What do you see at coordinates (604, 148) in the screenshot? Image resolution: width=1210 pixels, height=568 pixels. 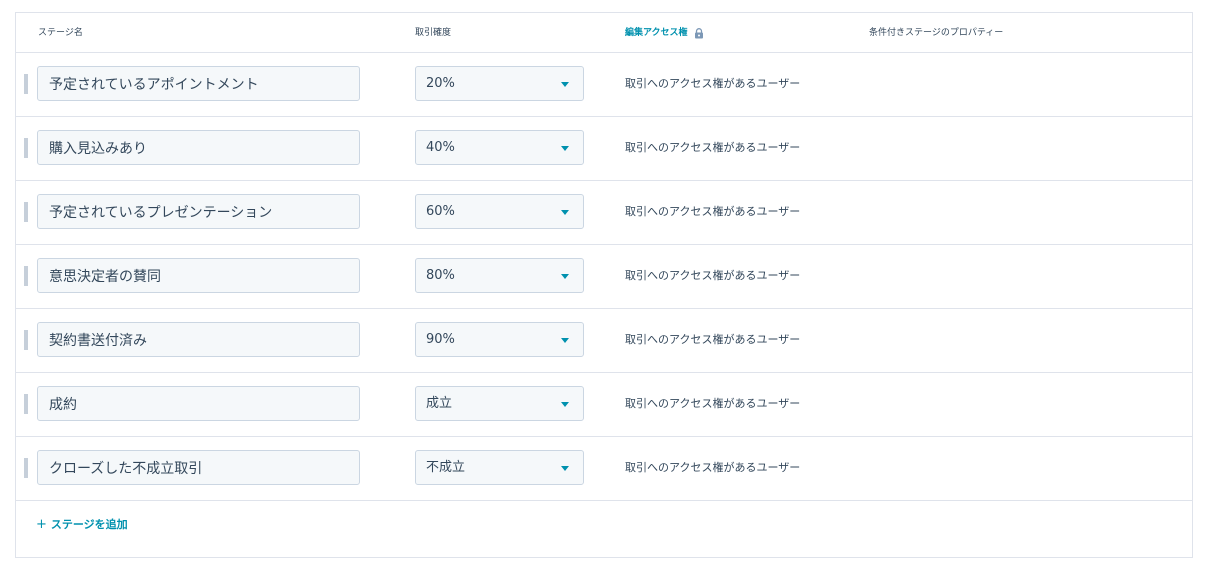 I see `stage-row: 40% 取引へのアクセス権があるユーザー` at bounding box center [604, 148].